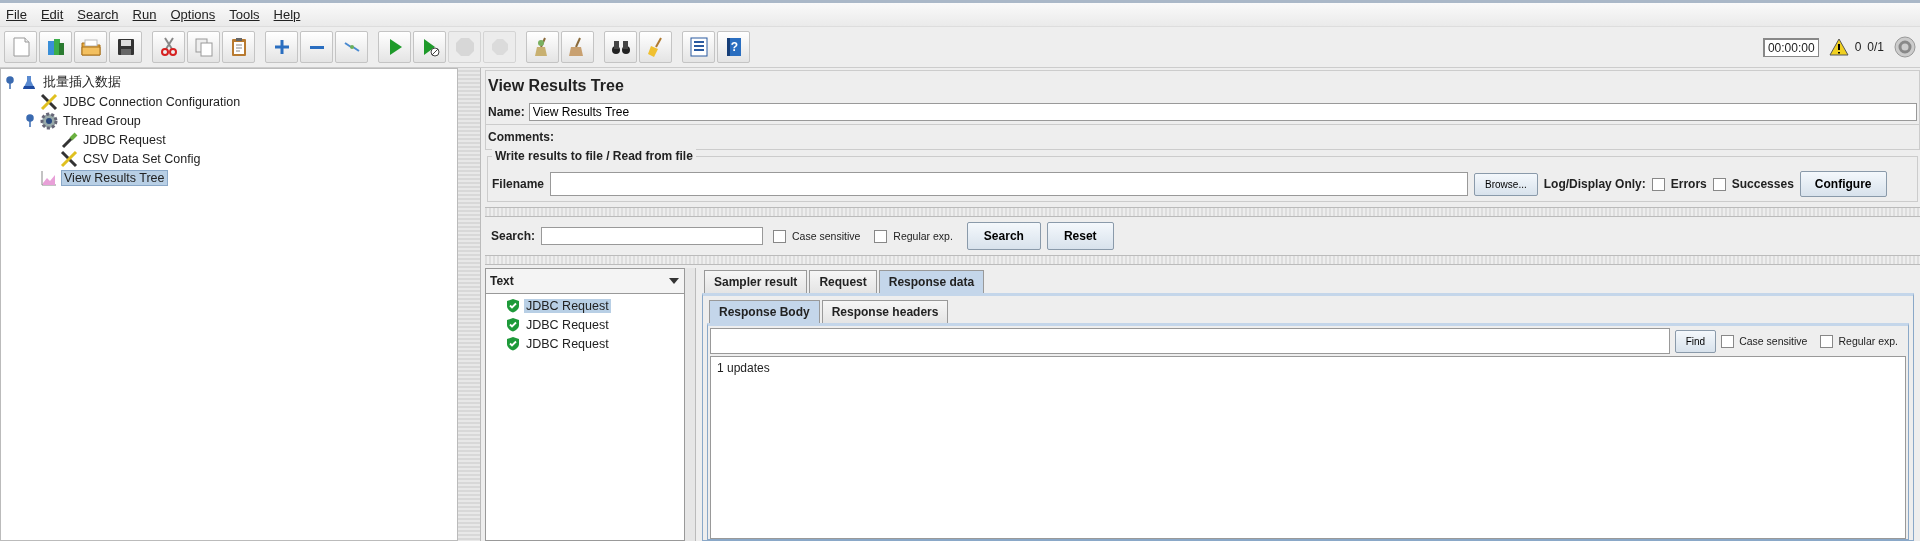 The image size is (1920, 541). What do you see at coordinates (652, 236) in the screenshot?
I see `search-field` at bounding box center [652, 236].